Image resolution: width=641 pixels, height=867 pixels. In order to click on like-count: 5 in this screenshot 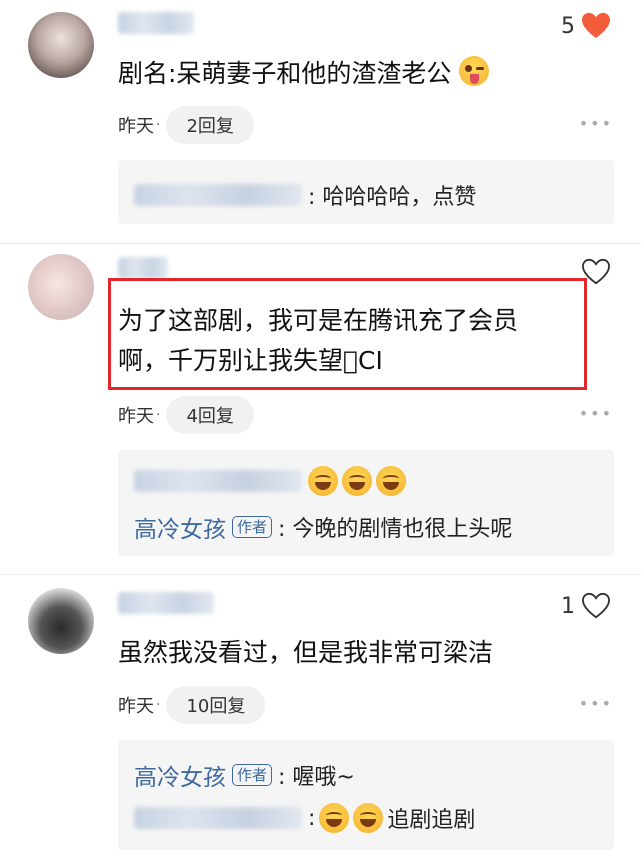, I will do `click(568, 26)`.